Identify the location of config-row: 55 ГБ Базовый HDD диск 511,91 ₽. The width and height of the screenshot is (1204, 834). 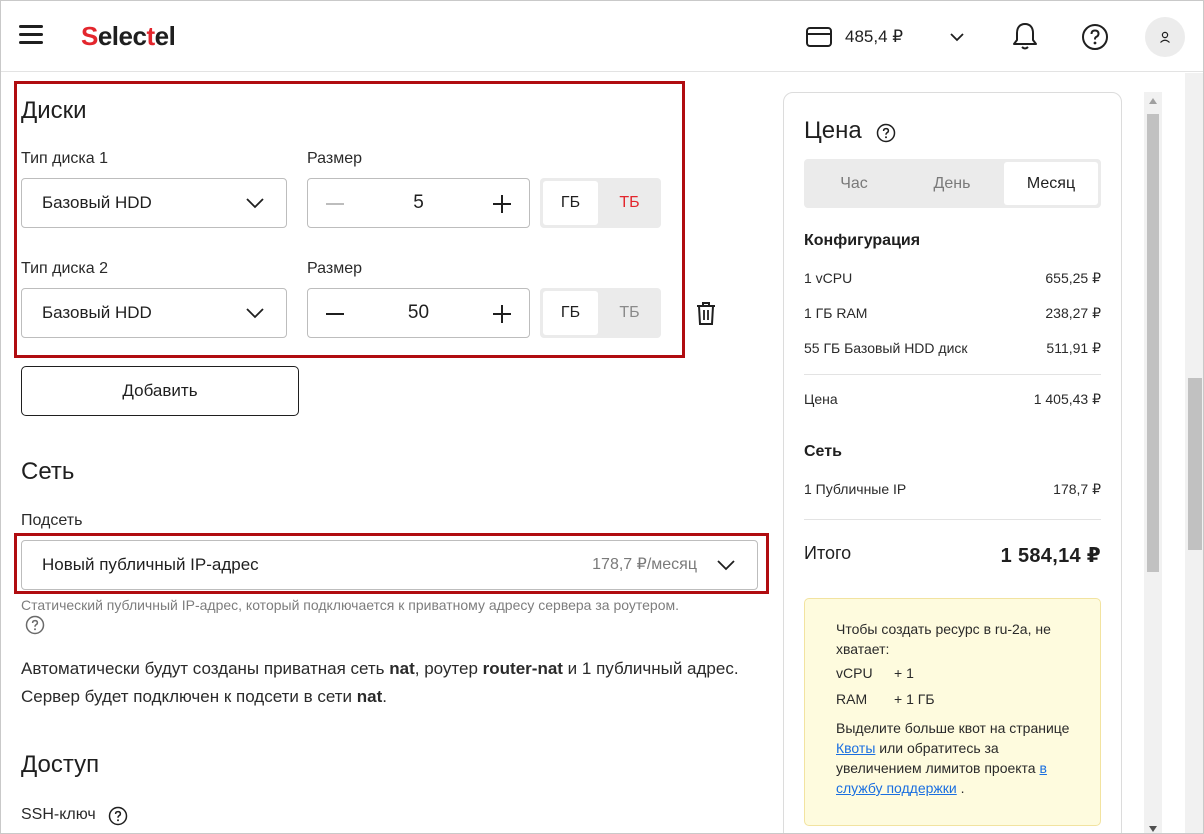
(952, 348).